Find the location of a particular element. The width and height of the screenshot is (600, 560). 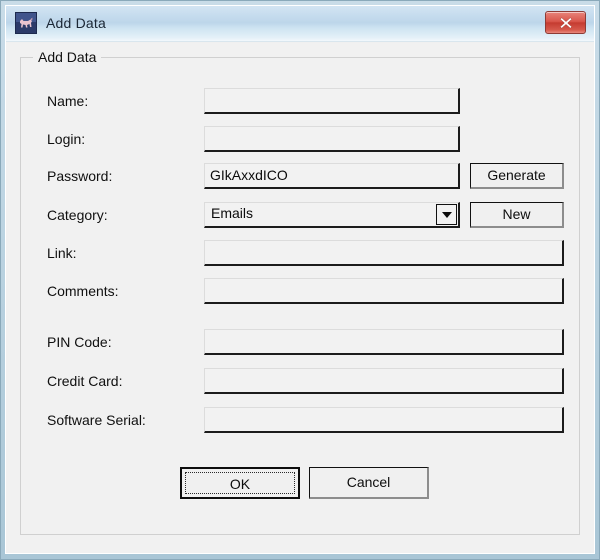

category-dropdown-arrow is located at coordinates (446, 214).